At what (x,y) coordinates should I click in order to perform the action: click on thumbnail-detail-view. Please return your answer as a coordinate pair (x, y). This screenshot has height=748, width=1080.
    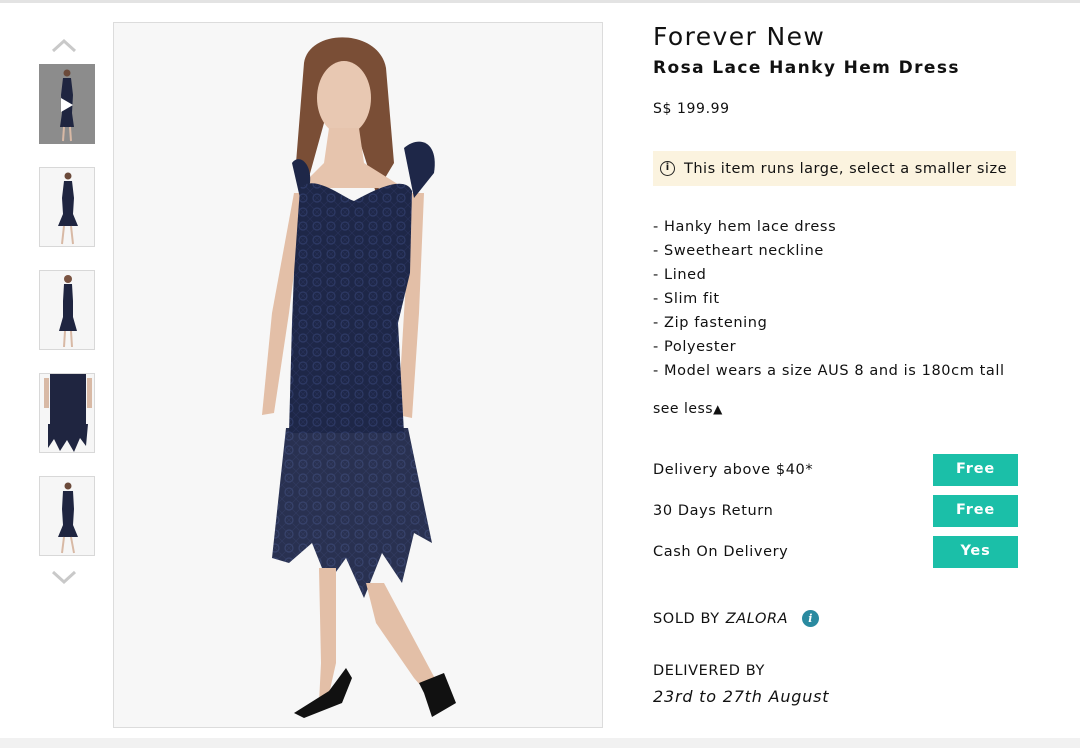
    Looking at the image, I should click on (67, 413).